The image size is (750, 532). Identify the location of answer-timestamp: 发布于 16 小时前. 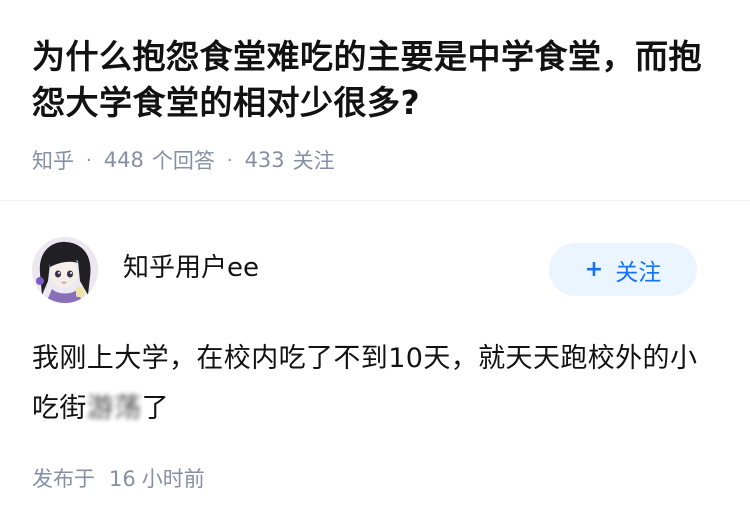
(118, 479).